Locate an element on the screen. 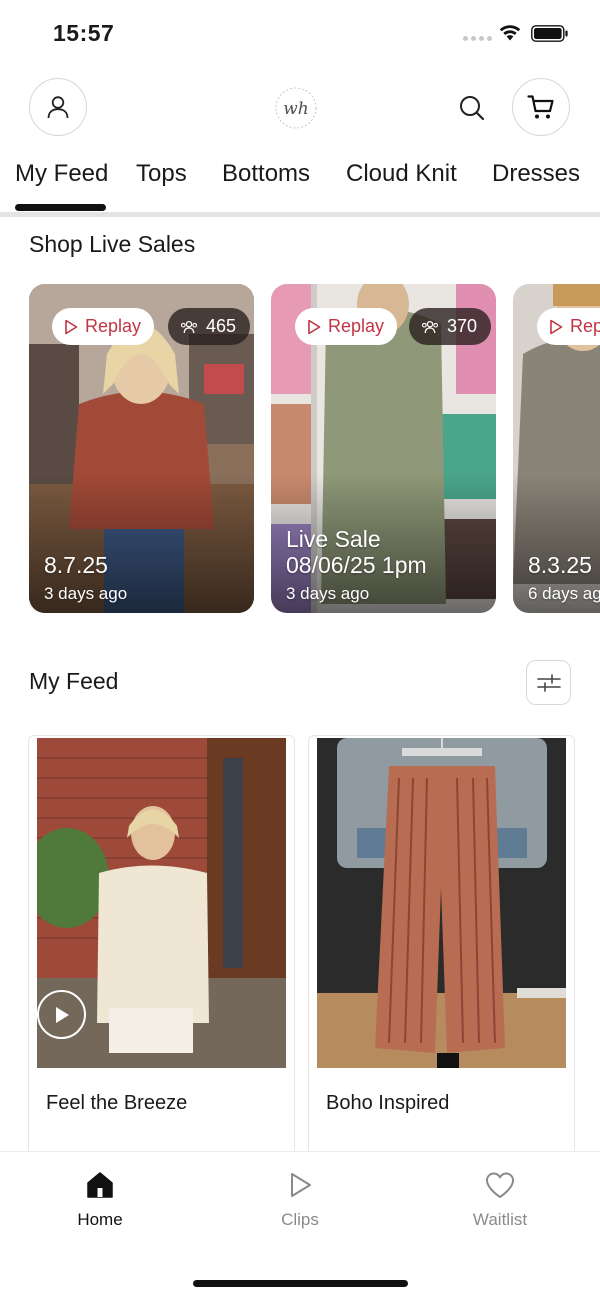 The height and width of the screenshot is (1299, 600). nav-label: Clips is located at coordinates (300, 1219).